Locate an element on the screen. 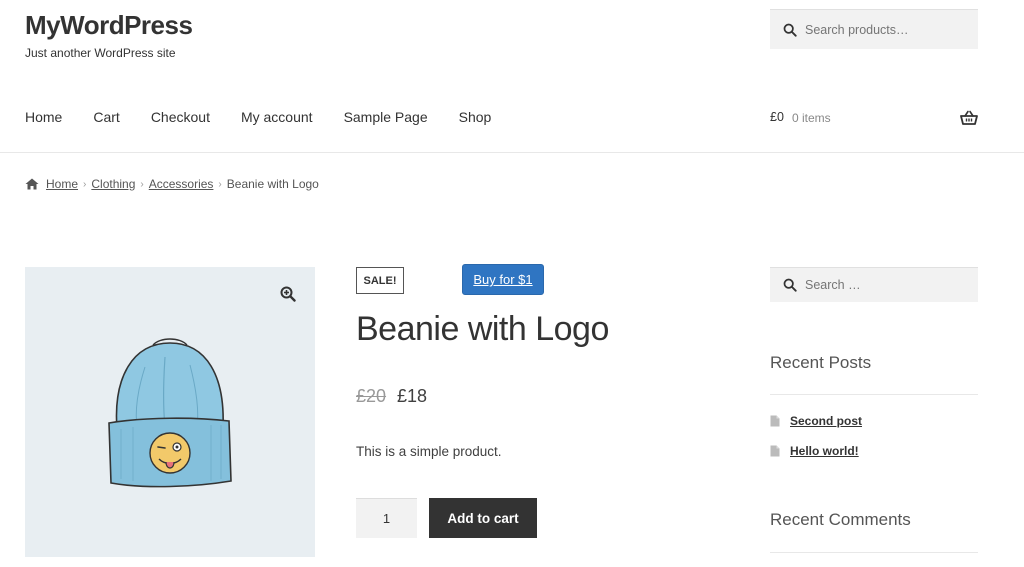 Image resolution: width=1024 pixels, height=567 pixels. breadcrumb-clothing: Clothing is located at coordinates (113, 184).